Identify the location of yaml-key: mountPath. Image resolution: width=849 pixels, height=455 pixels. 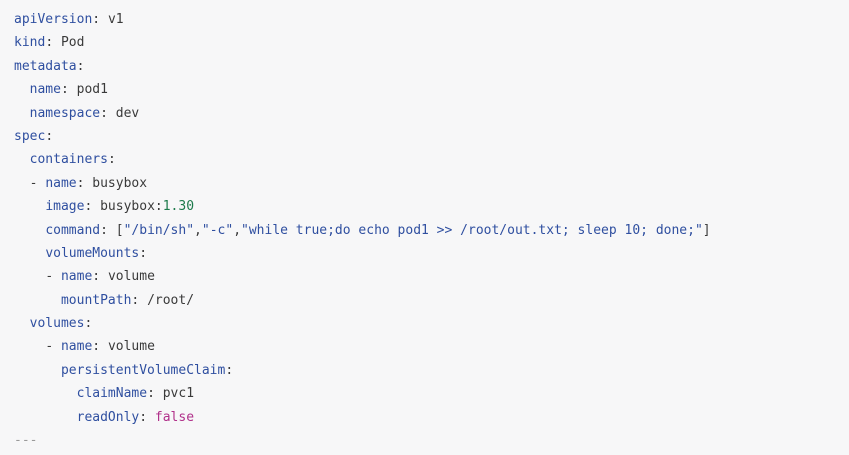
(96, 300).